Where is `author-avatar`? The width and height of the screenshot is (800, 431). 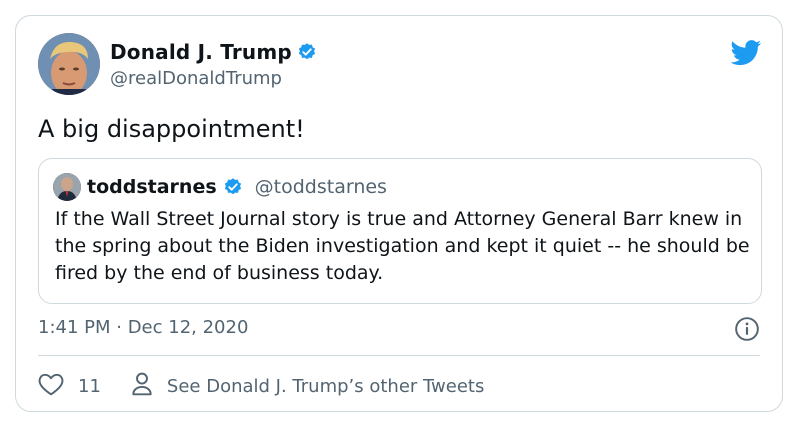 author-avatar is located at coordinates (69, 64).